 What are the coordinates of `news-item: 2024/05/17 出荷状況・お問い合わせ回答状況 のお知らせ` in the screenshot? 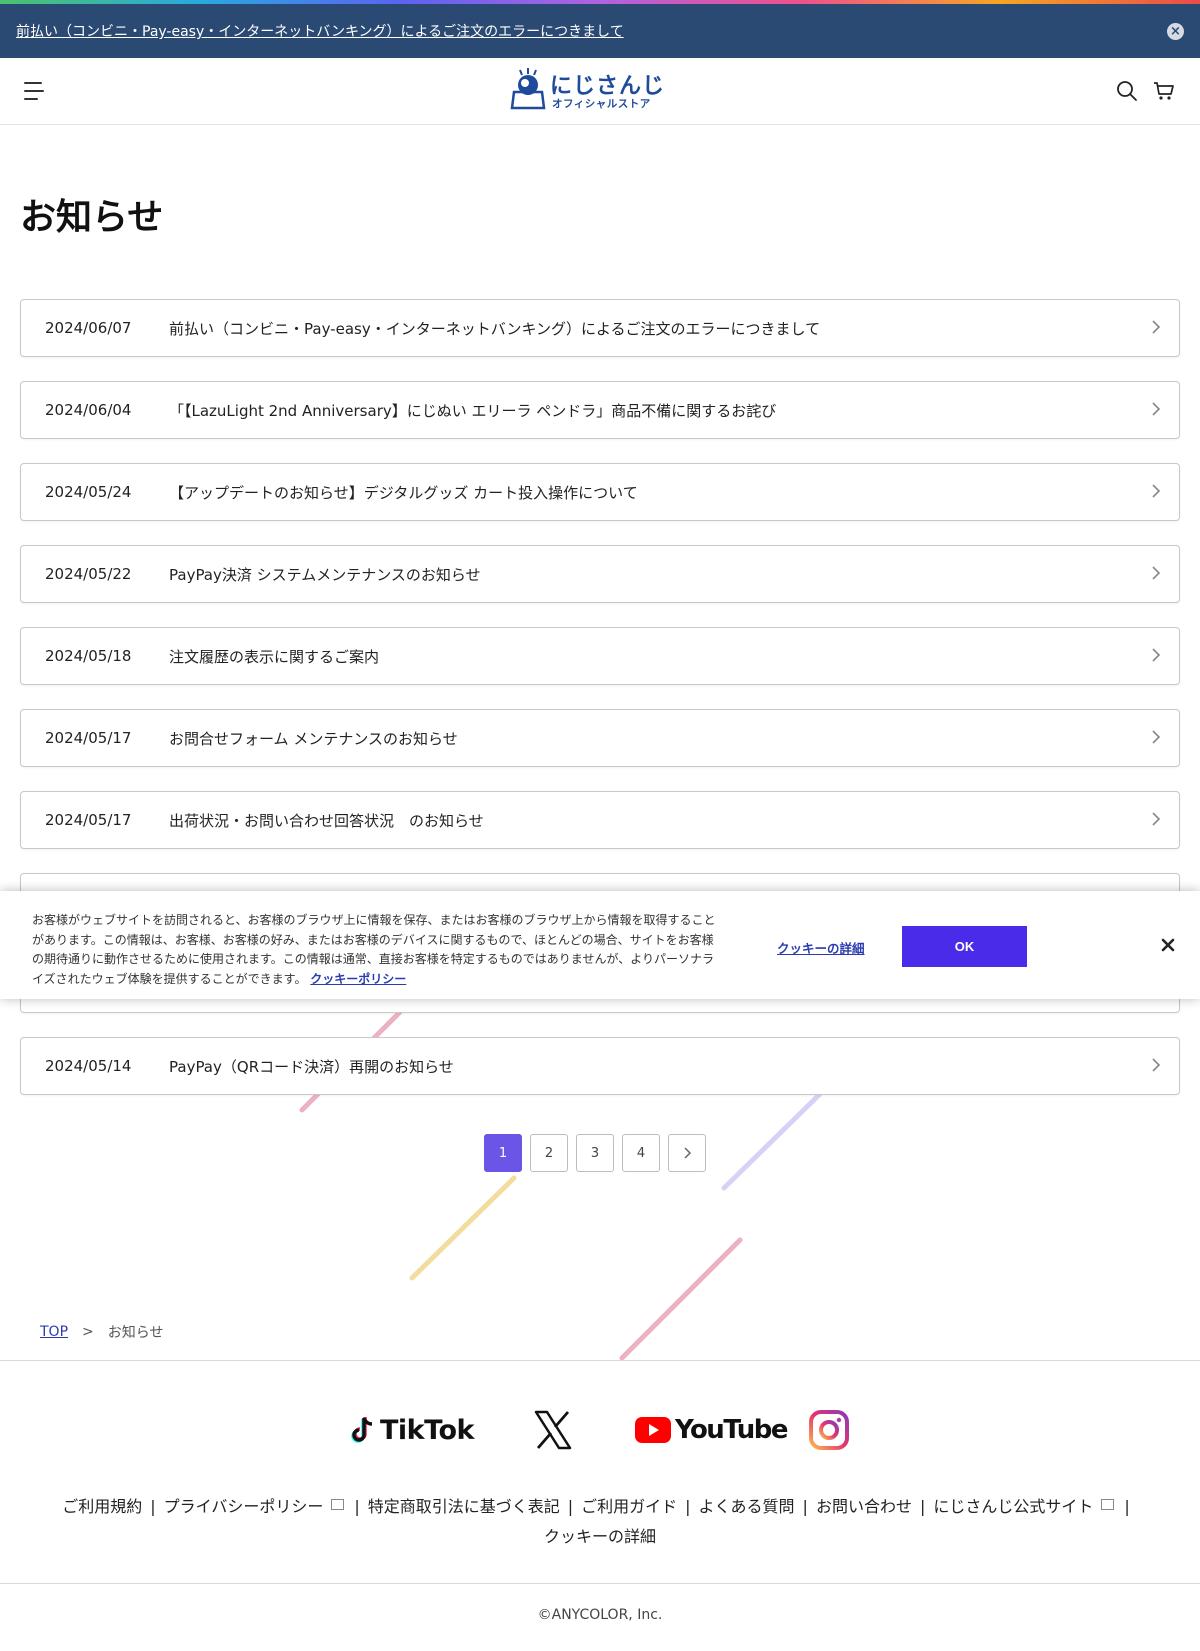 It's located at (600, 820).